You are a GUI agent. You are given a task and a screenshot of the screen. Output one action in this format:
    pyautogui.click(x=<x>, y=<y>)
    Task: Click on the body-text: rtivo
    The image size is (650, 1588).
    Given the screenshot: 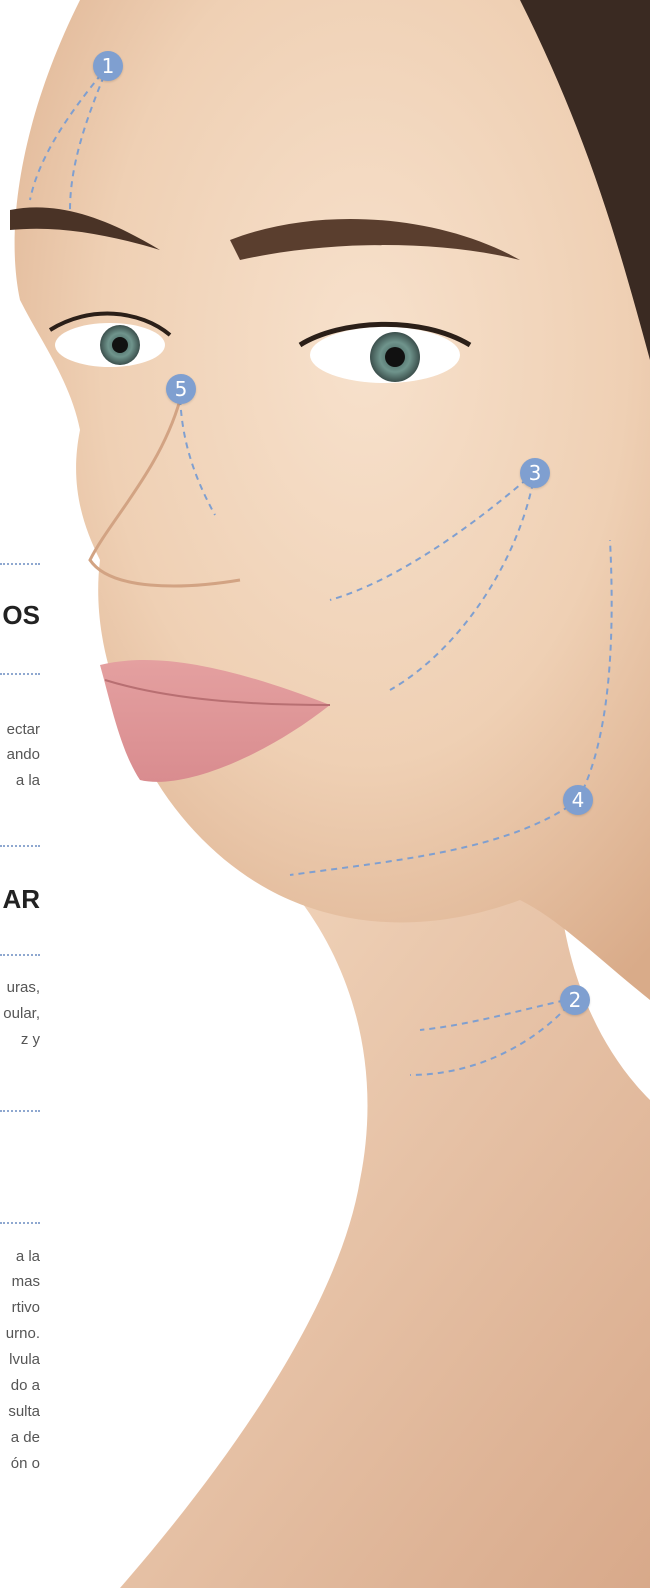 What is the action you would take?
    pyautogui.click(x=25, y=1307)
    